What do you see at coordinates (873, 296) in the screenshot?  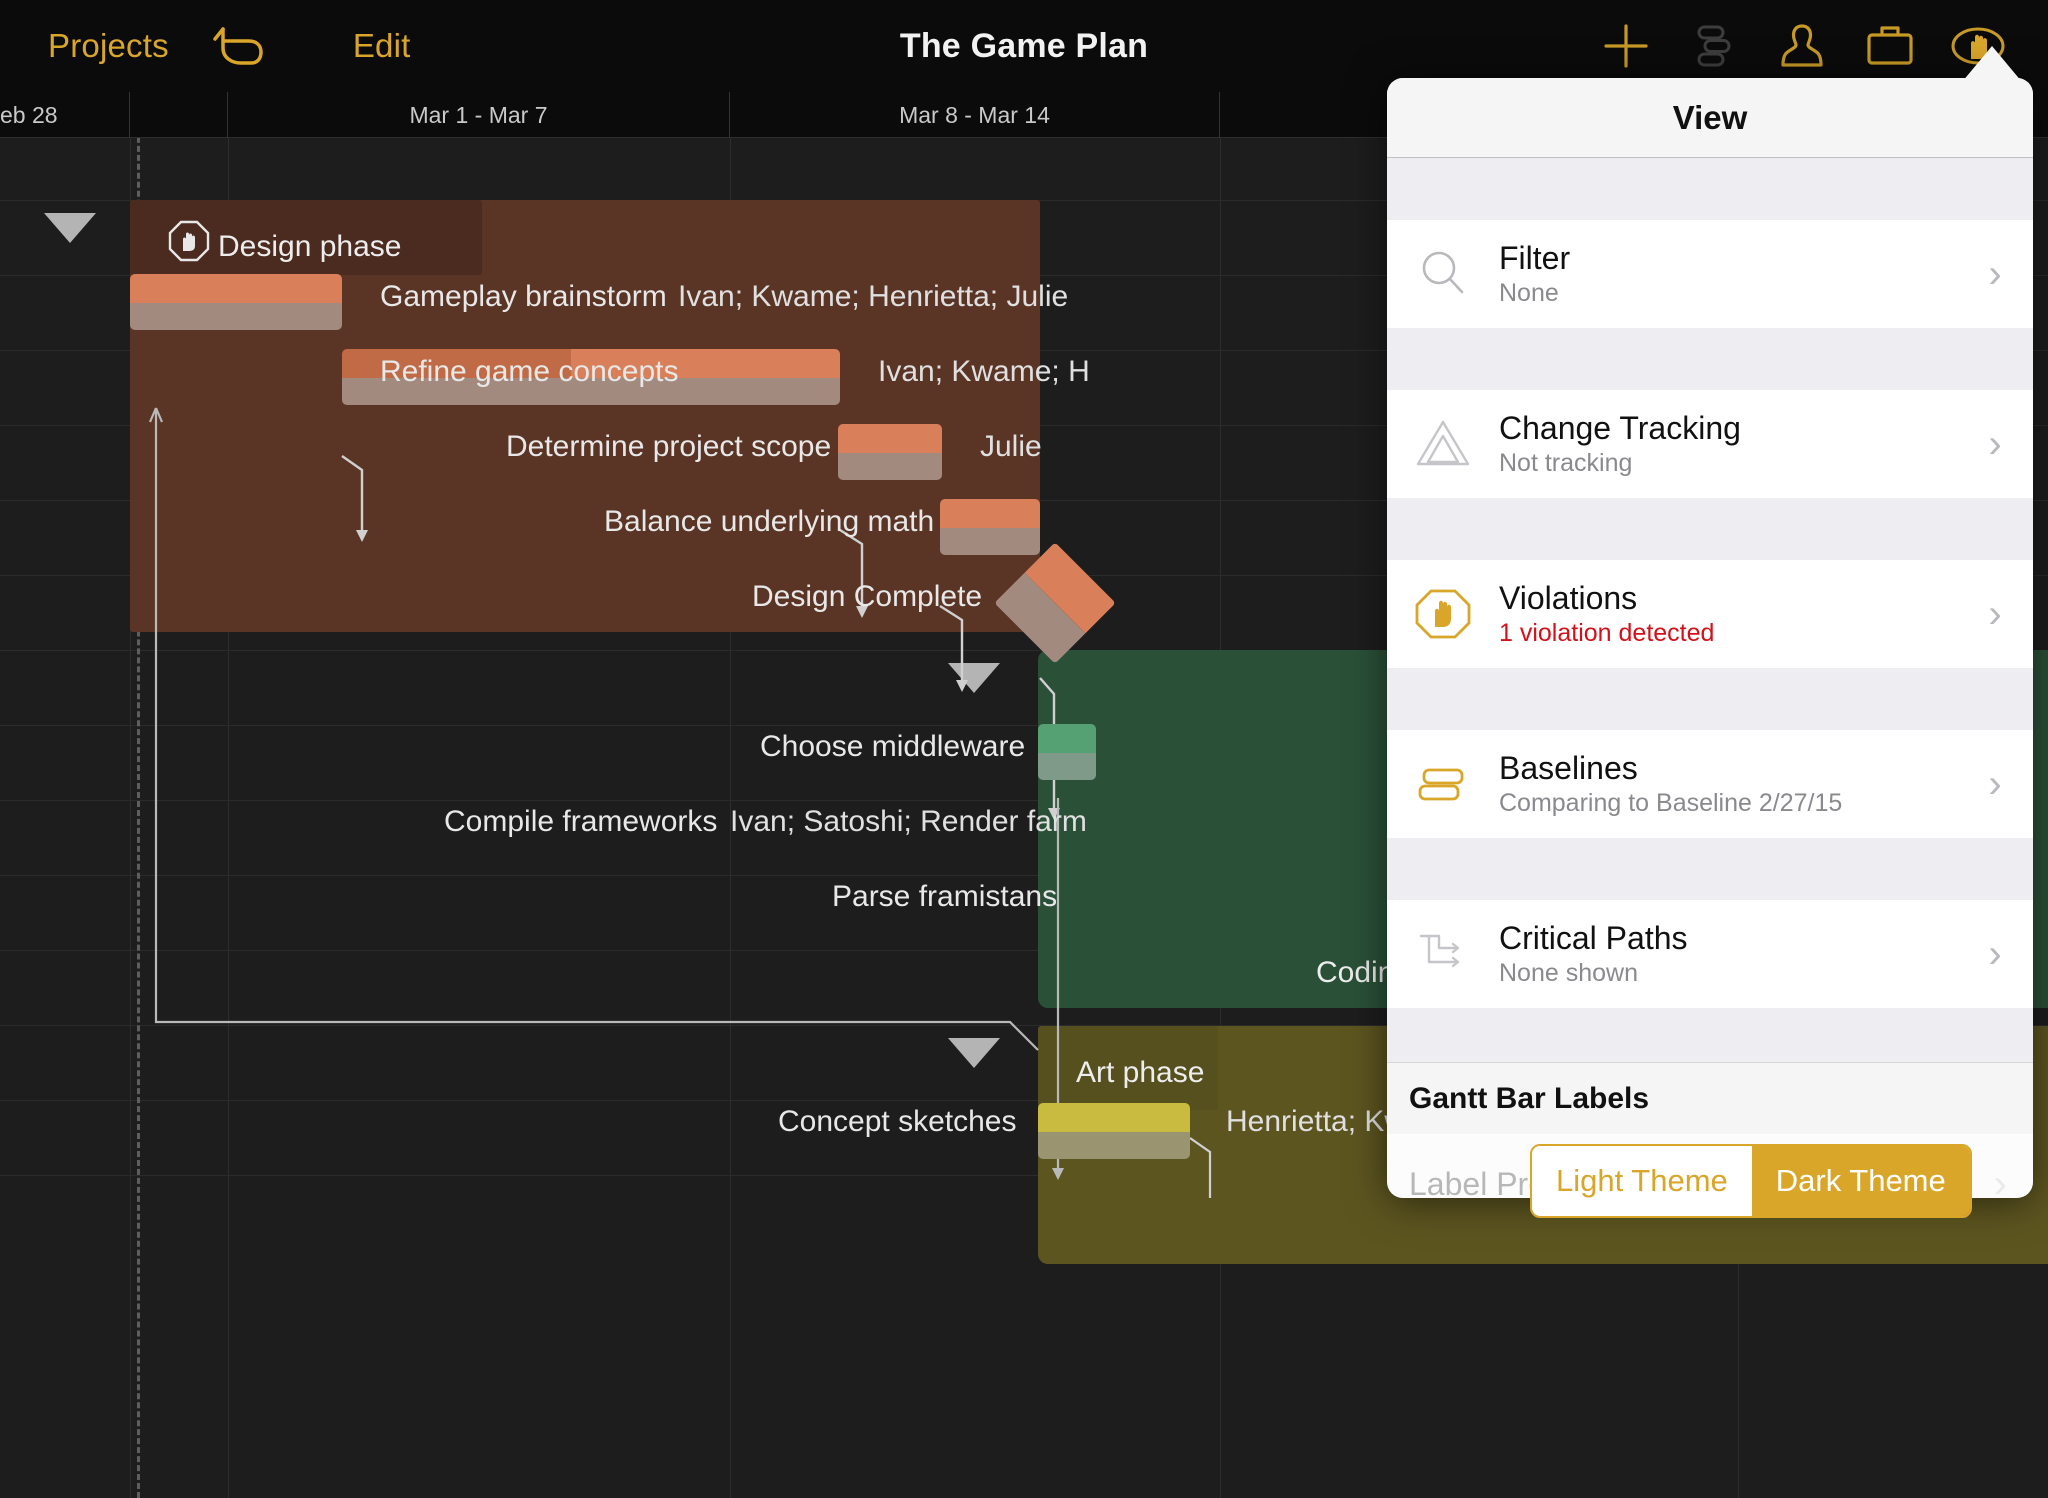 I see `task-resources-gameplay-brainstorm: Ivan; Kwame; Henrietta; Julie` at bounding box center [873, 296].